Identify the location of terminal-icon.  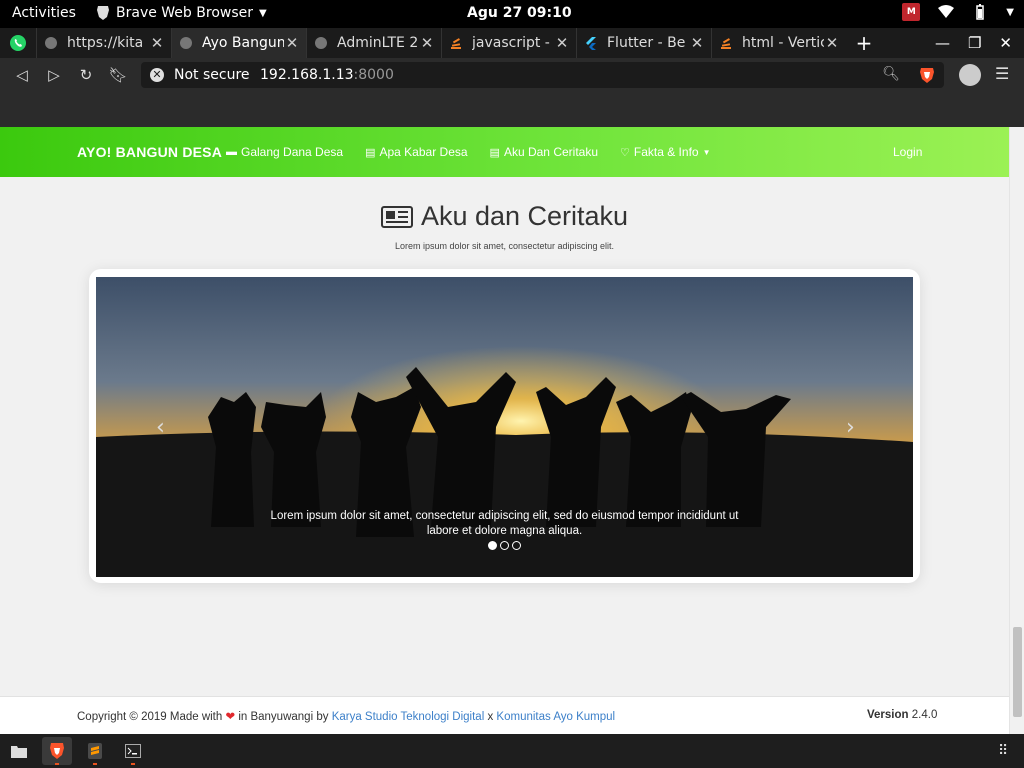
(133, 751).